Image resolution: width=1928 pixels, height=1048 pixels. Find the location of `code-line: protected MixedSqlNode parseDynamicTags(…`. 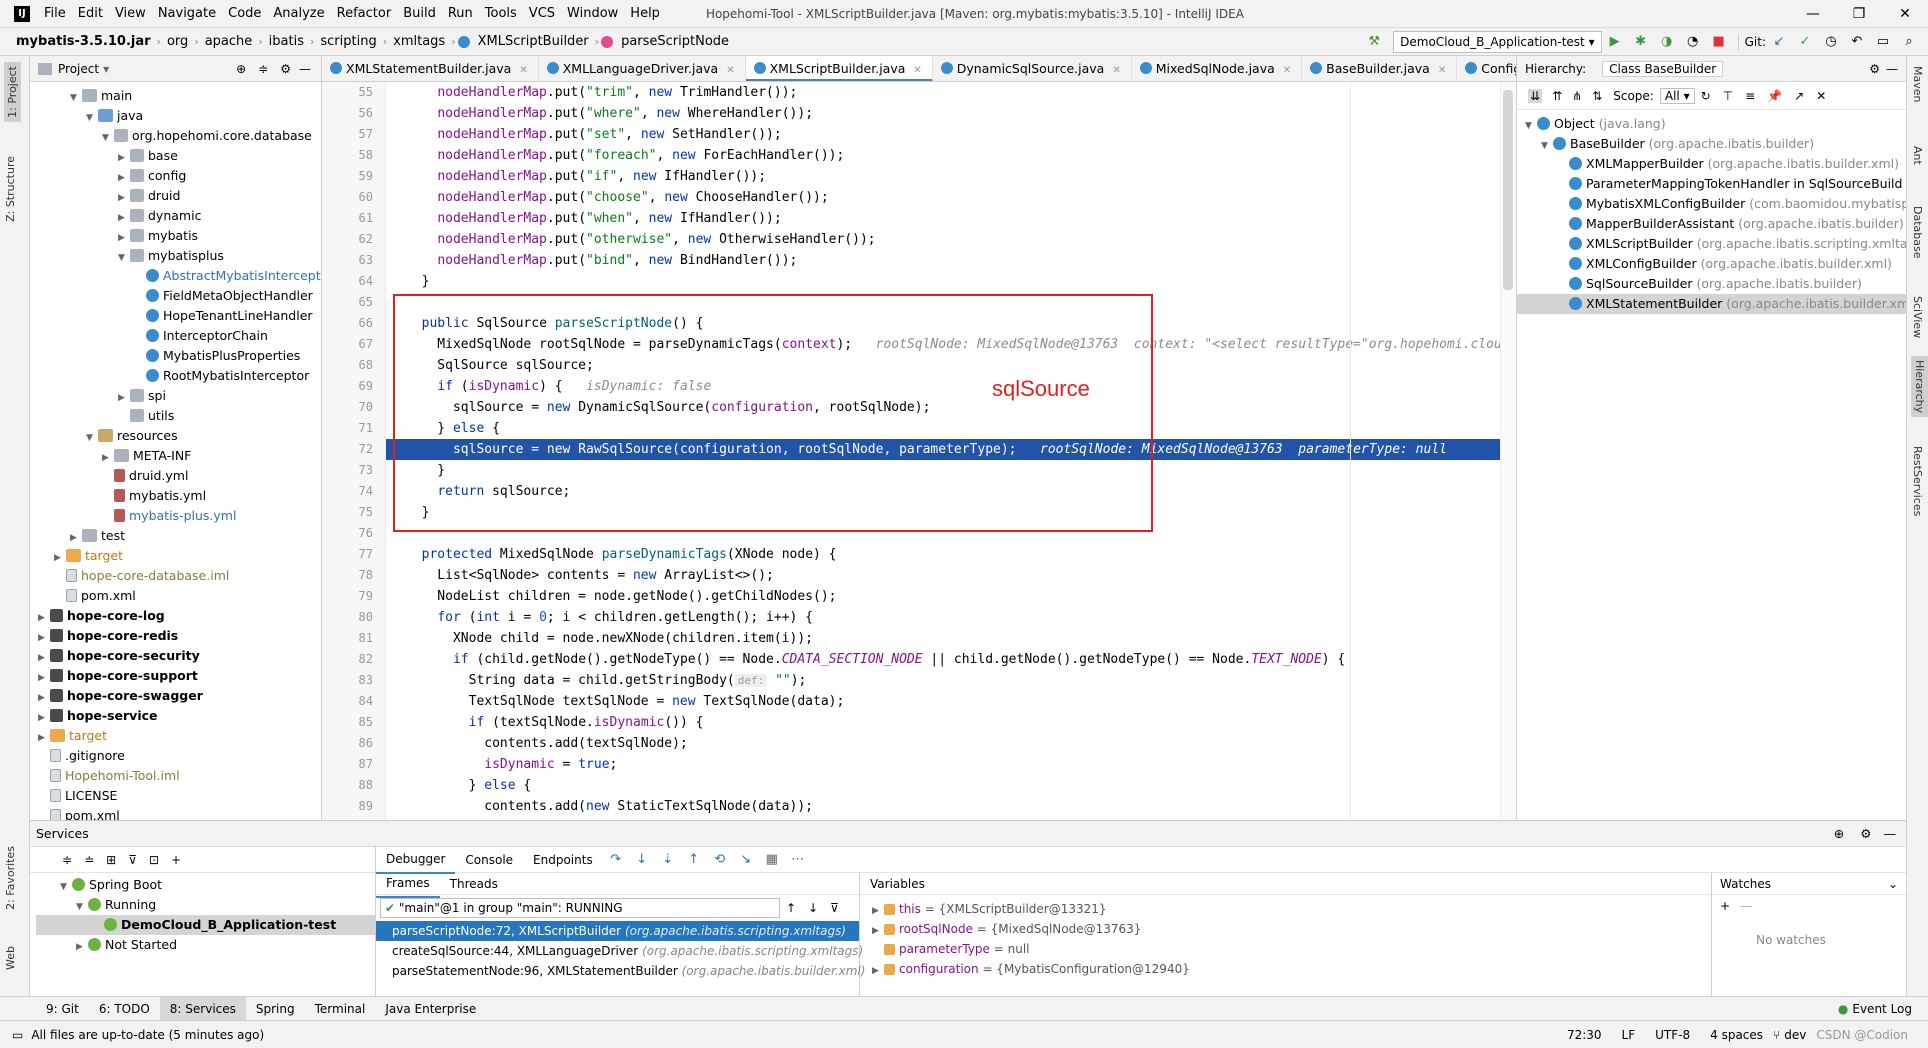

code-line: protected MixedSqlNode parseDynamicTags(… is located at coordinates (951, 554).